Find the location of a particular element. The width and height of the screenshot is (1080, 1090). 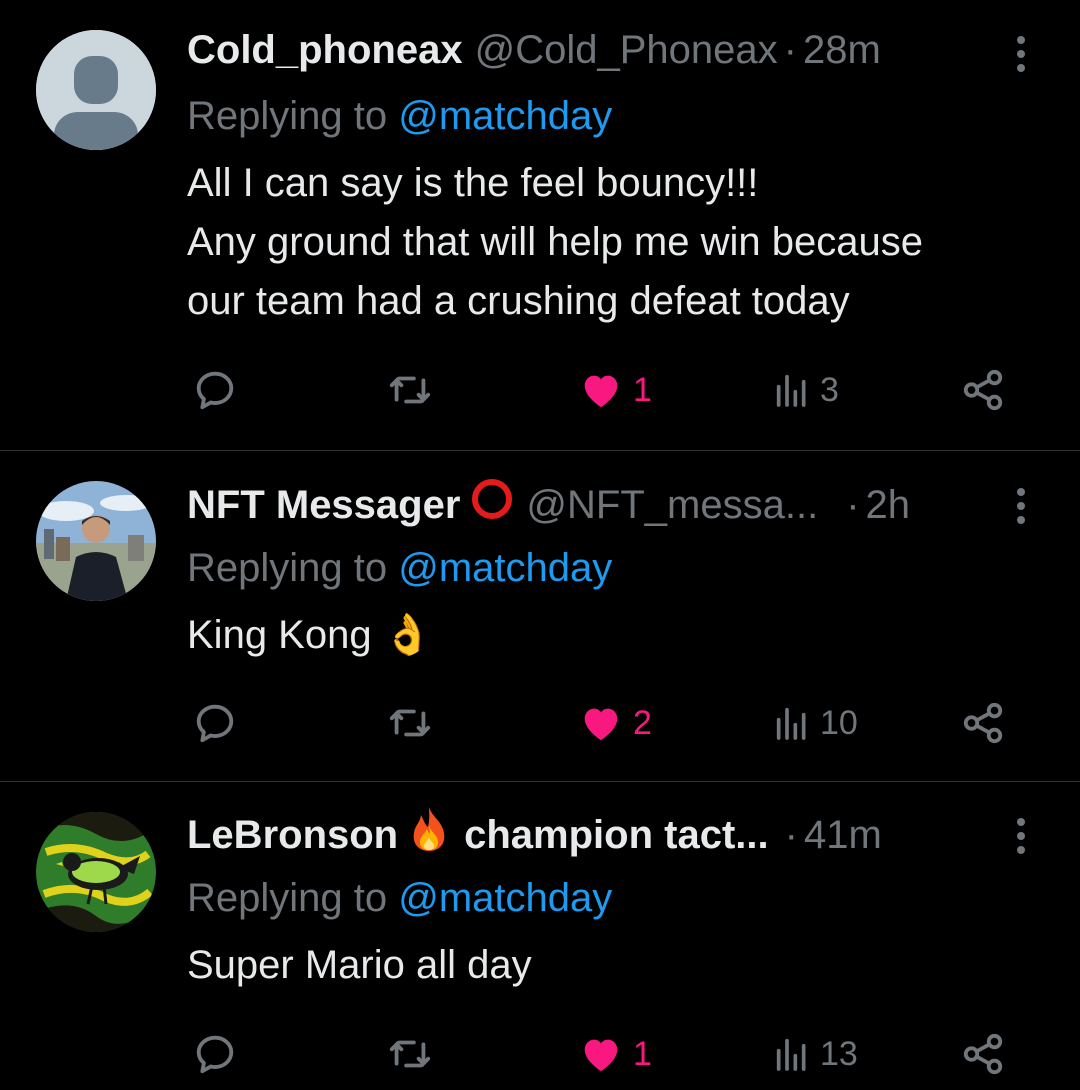

tweet-actions: 1 13 is located at coordinates (540, 1054).